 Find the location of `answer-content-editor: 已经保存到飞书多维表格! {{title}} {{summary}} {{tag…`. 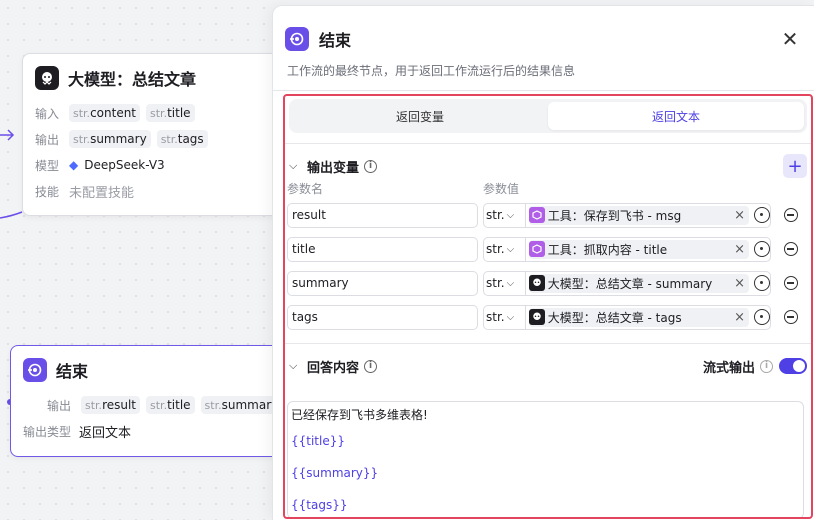

answer-content-editor: 已经保存到飞书多维表格! {{title}} {{summary}} {{tag… is located at coordinates (545, 459).